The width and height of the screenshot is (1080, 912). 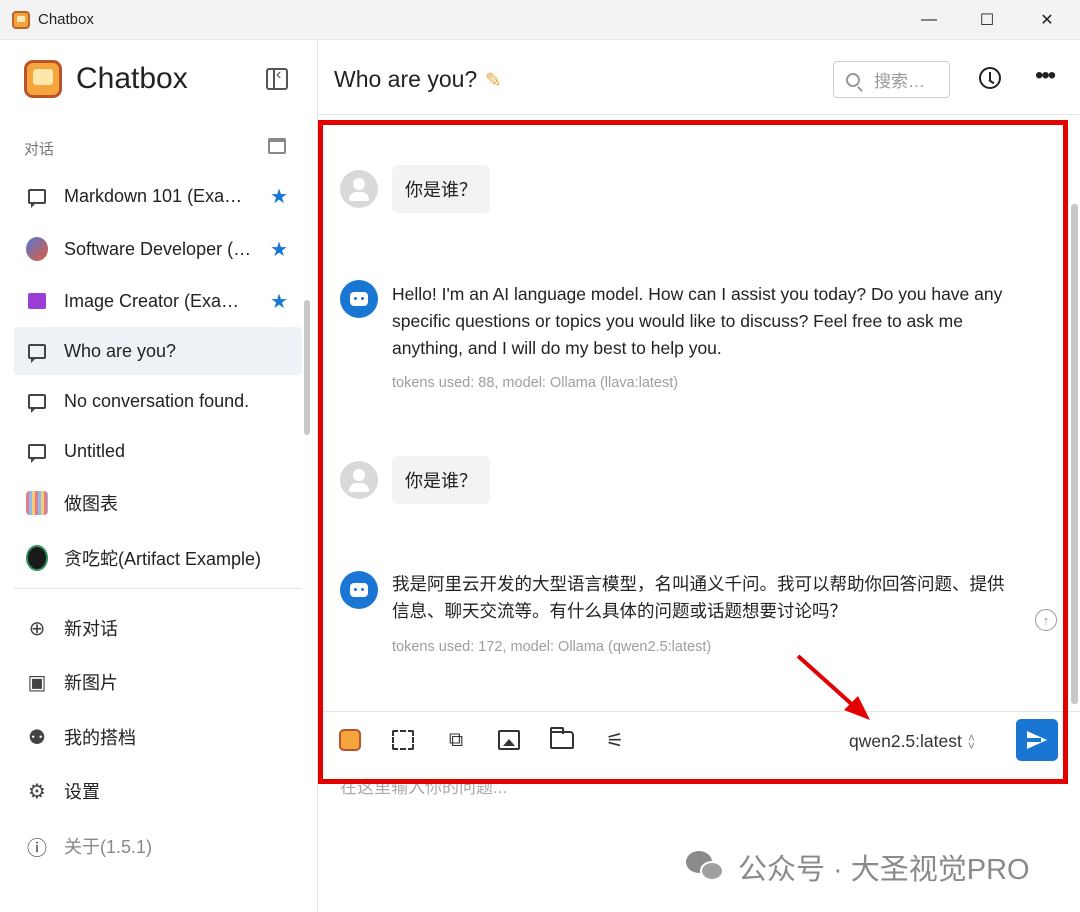 I want to click on chevron-updown-icon: ˄ ˅, so click(x=971, y=741).